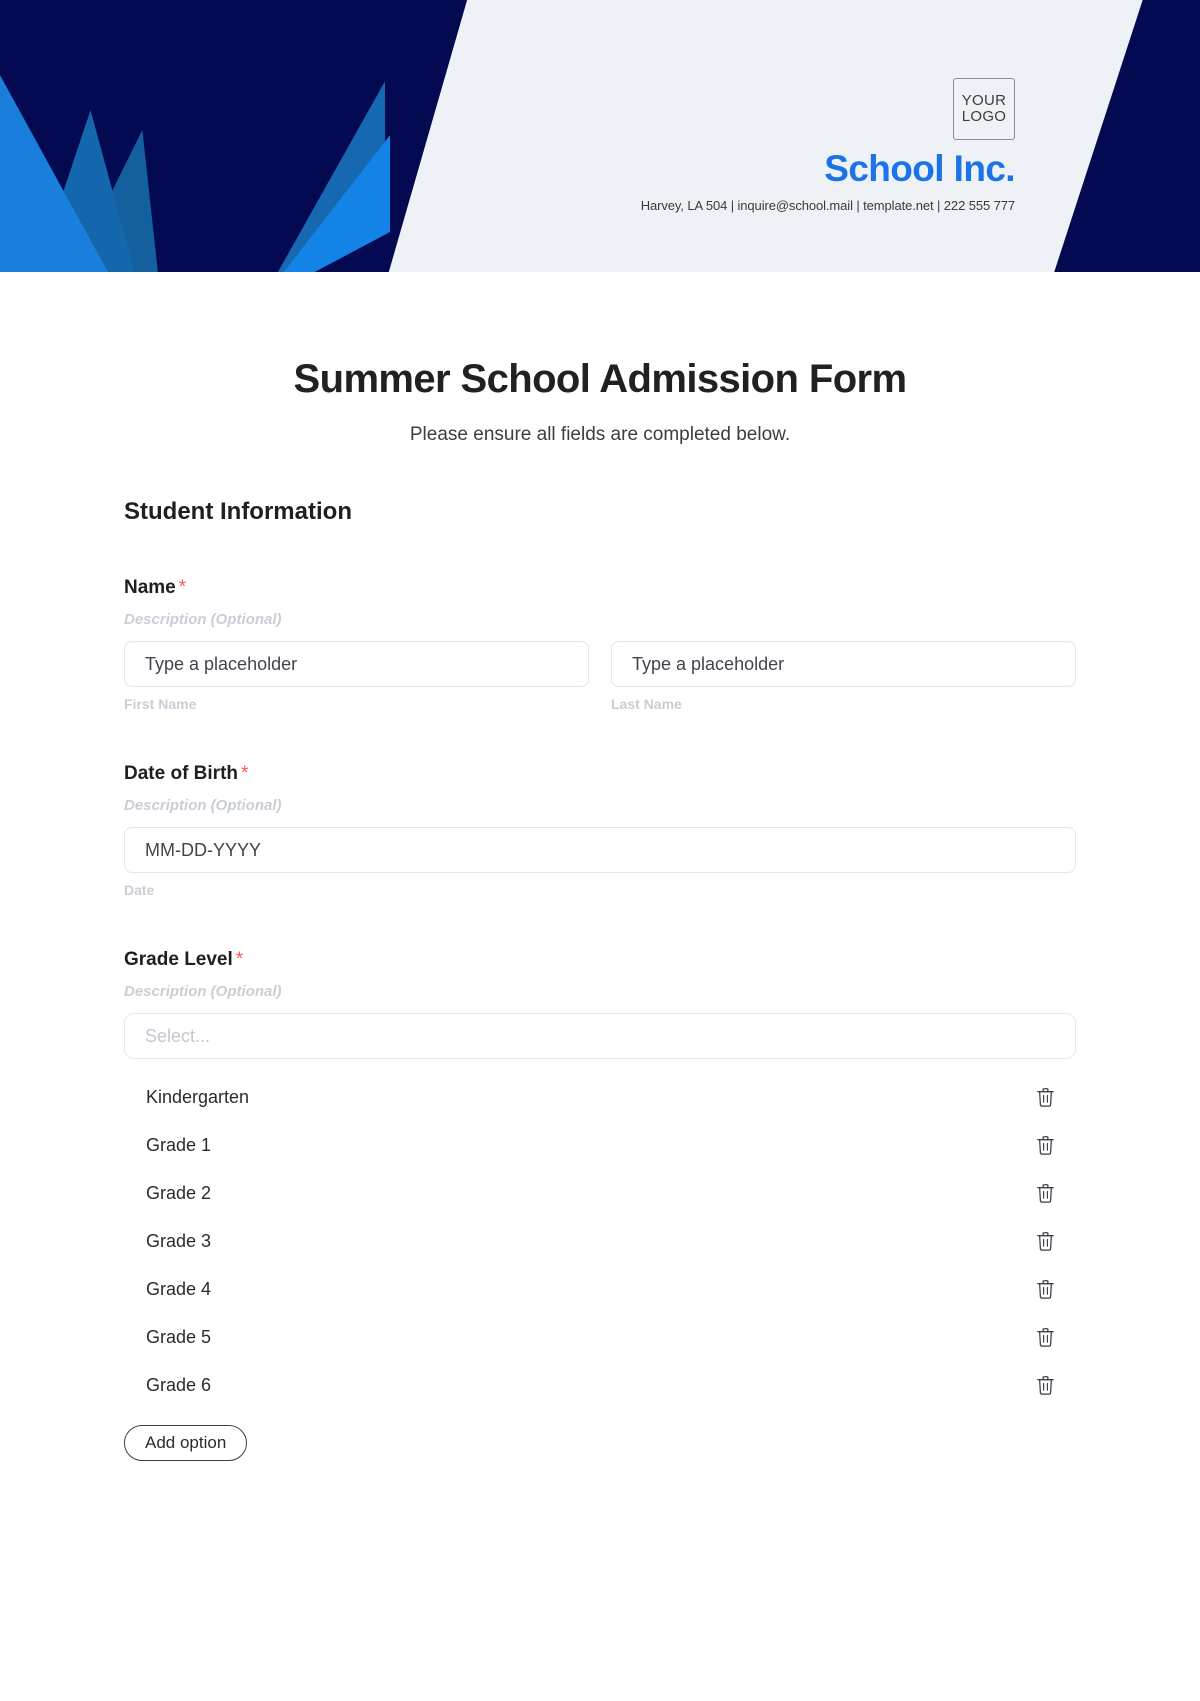 Image resolution: width=1200 pixels, height=1701 pixels. What do you see at coordinates (203, 991) in the screenshot?
I see `field-grade-description: Description (Optional)` at bounding box center [203, 991].